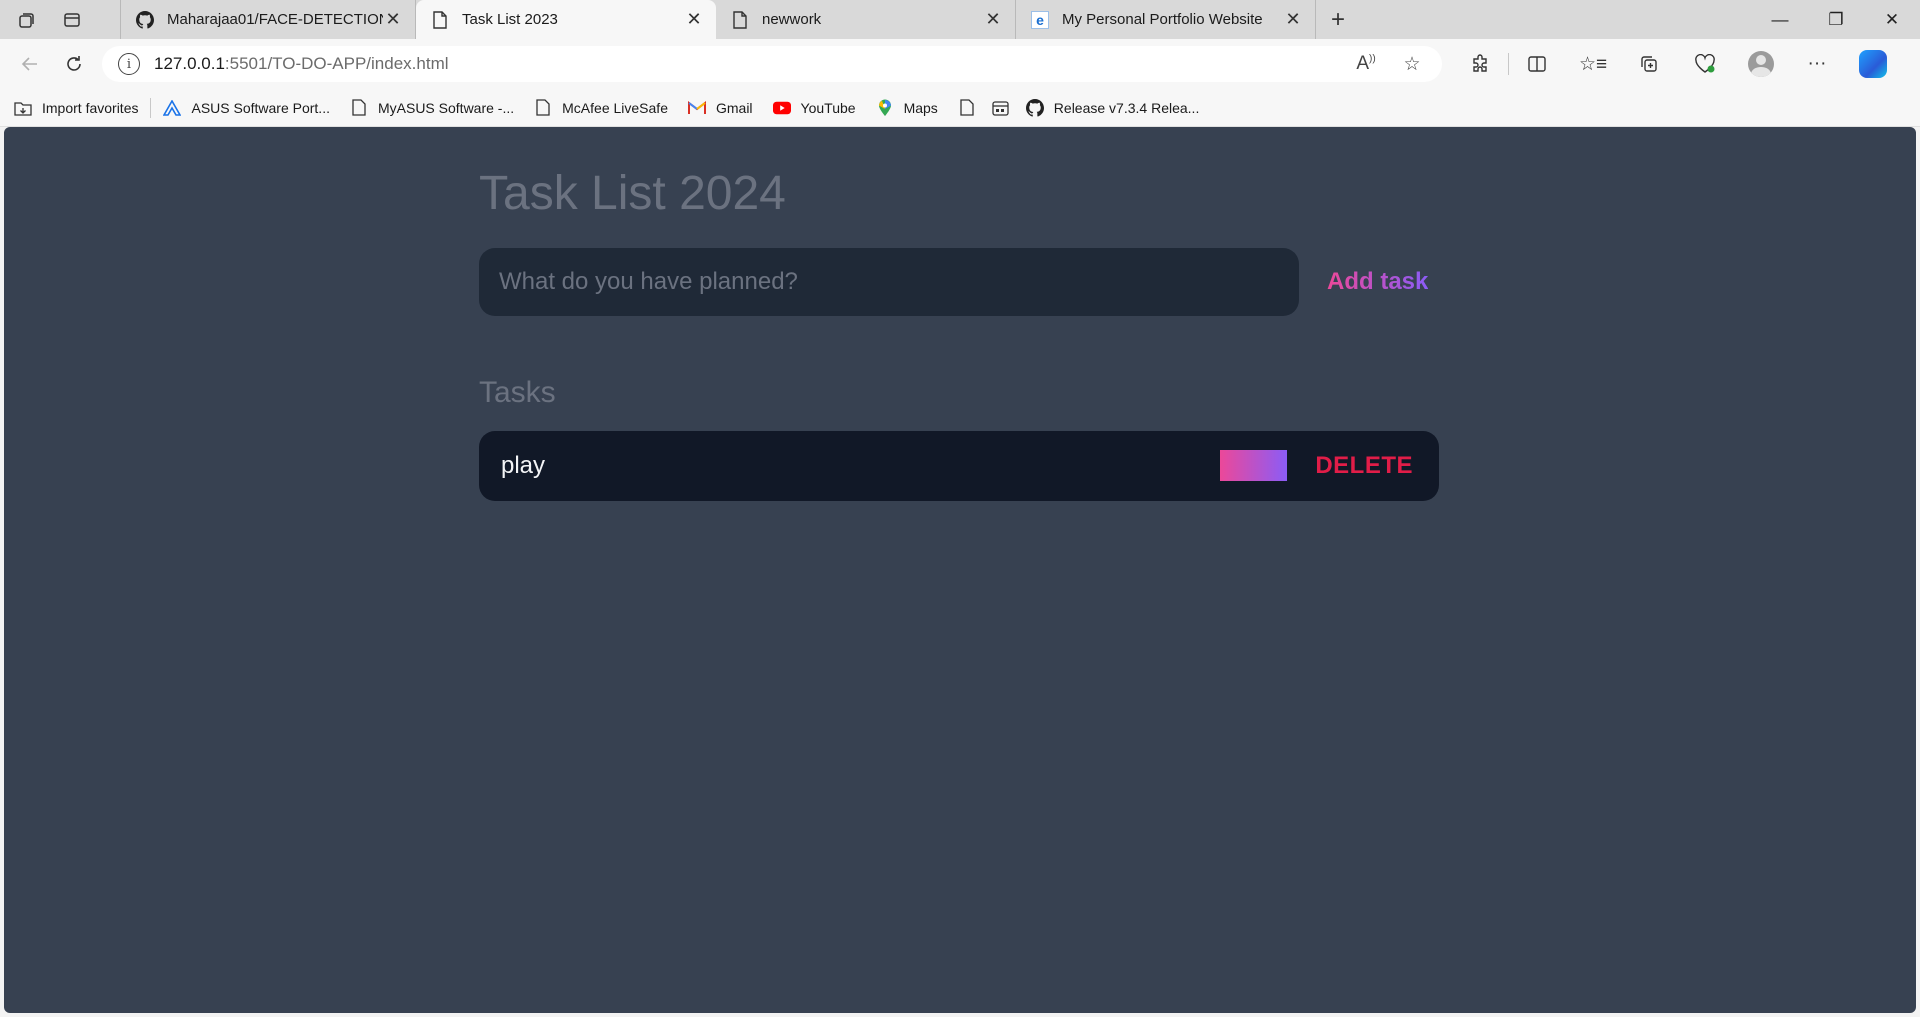 This screenshot has height=1017, width=1920. I want to click on tab-title: My Personal Portfolio Website, so click(1162, 19).